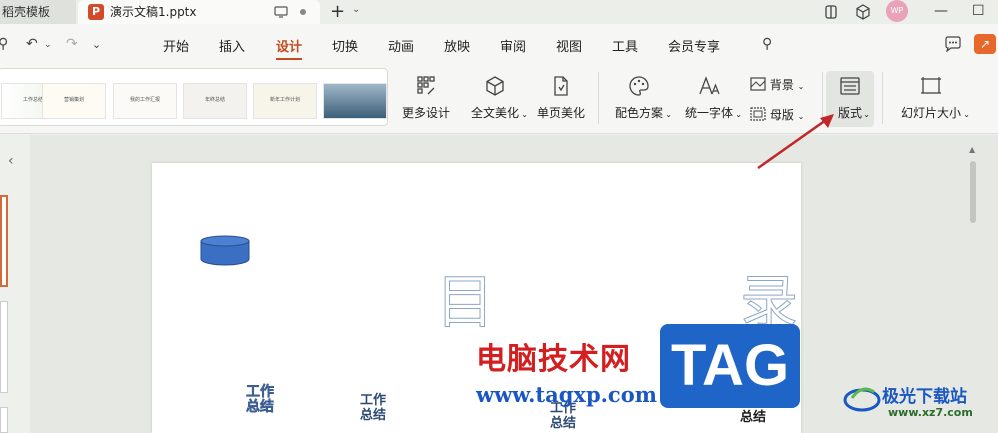 This screenshot has height=433, width=998. What do you see at coordinates (15, 284) in the screenshot?
I see `slide-thumbnail-panel: ‹` at bounding box center [15, 284].